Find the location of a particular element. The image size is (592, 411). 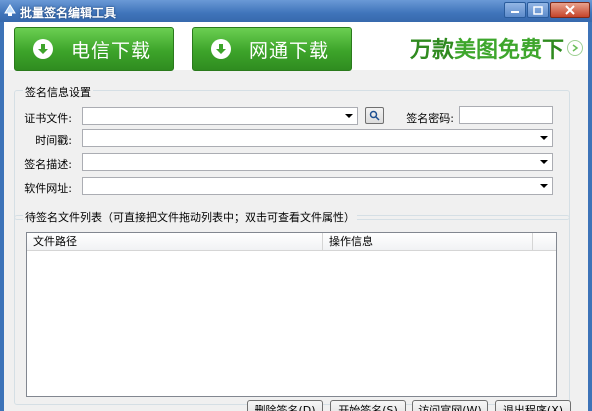

minimize-icon is located at coordinates (515, 12).